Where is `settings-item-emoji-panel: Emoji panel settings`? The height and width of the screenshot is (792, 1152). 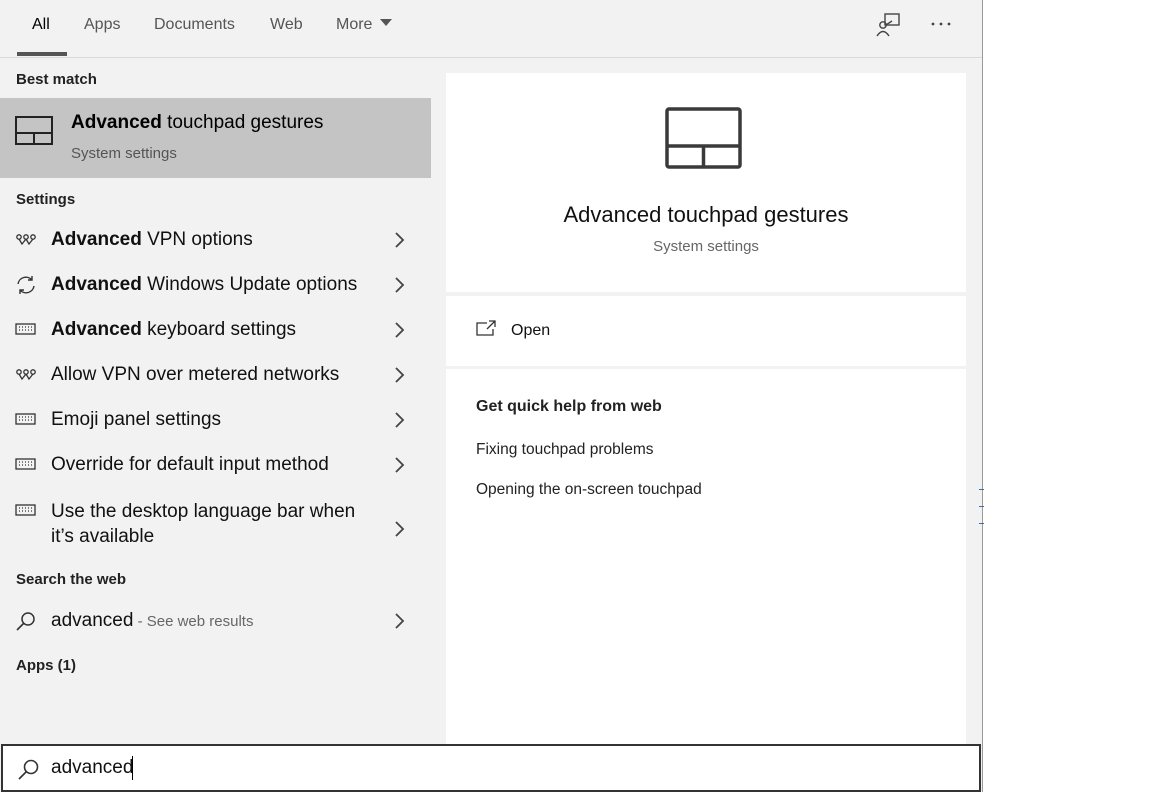 settings-item-emoji-panel: Emoji panel settings is located at coordinates (215, 420).